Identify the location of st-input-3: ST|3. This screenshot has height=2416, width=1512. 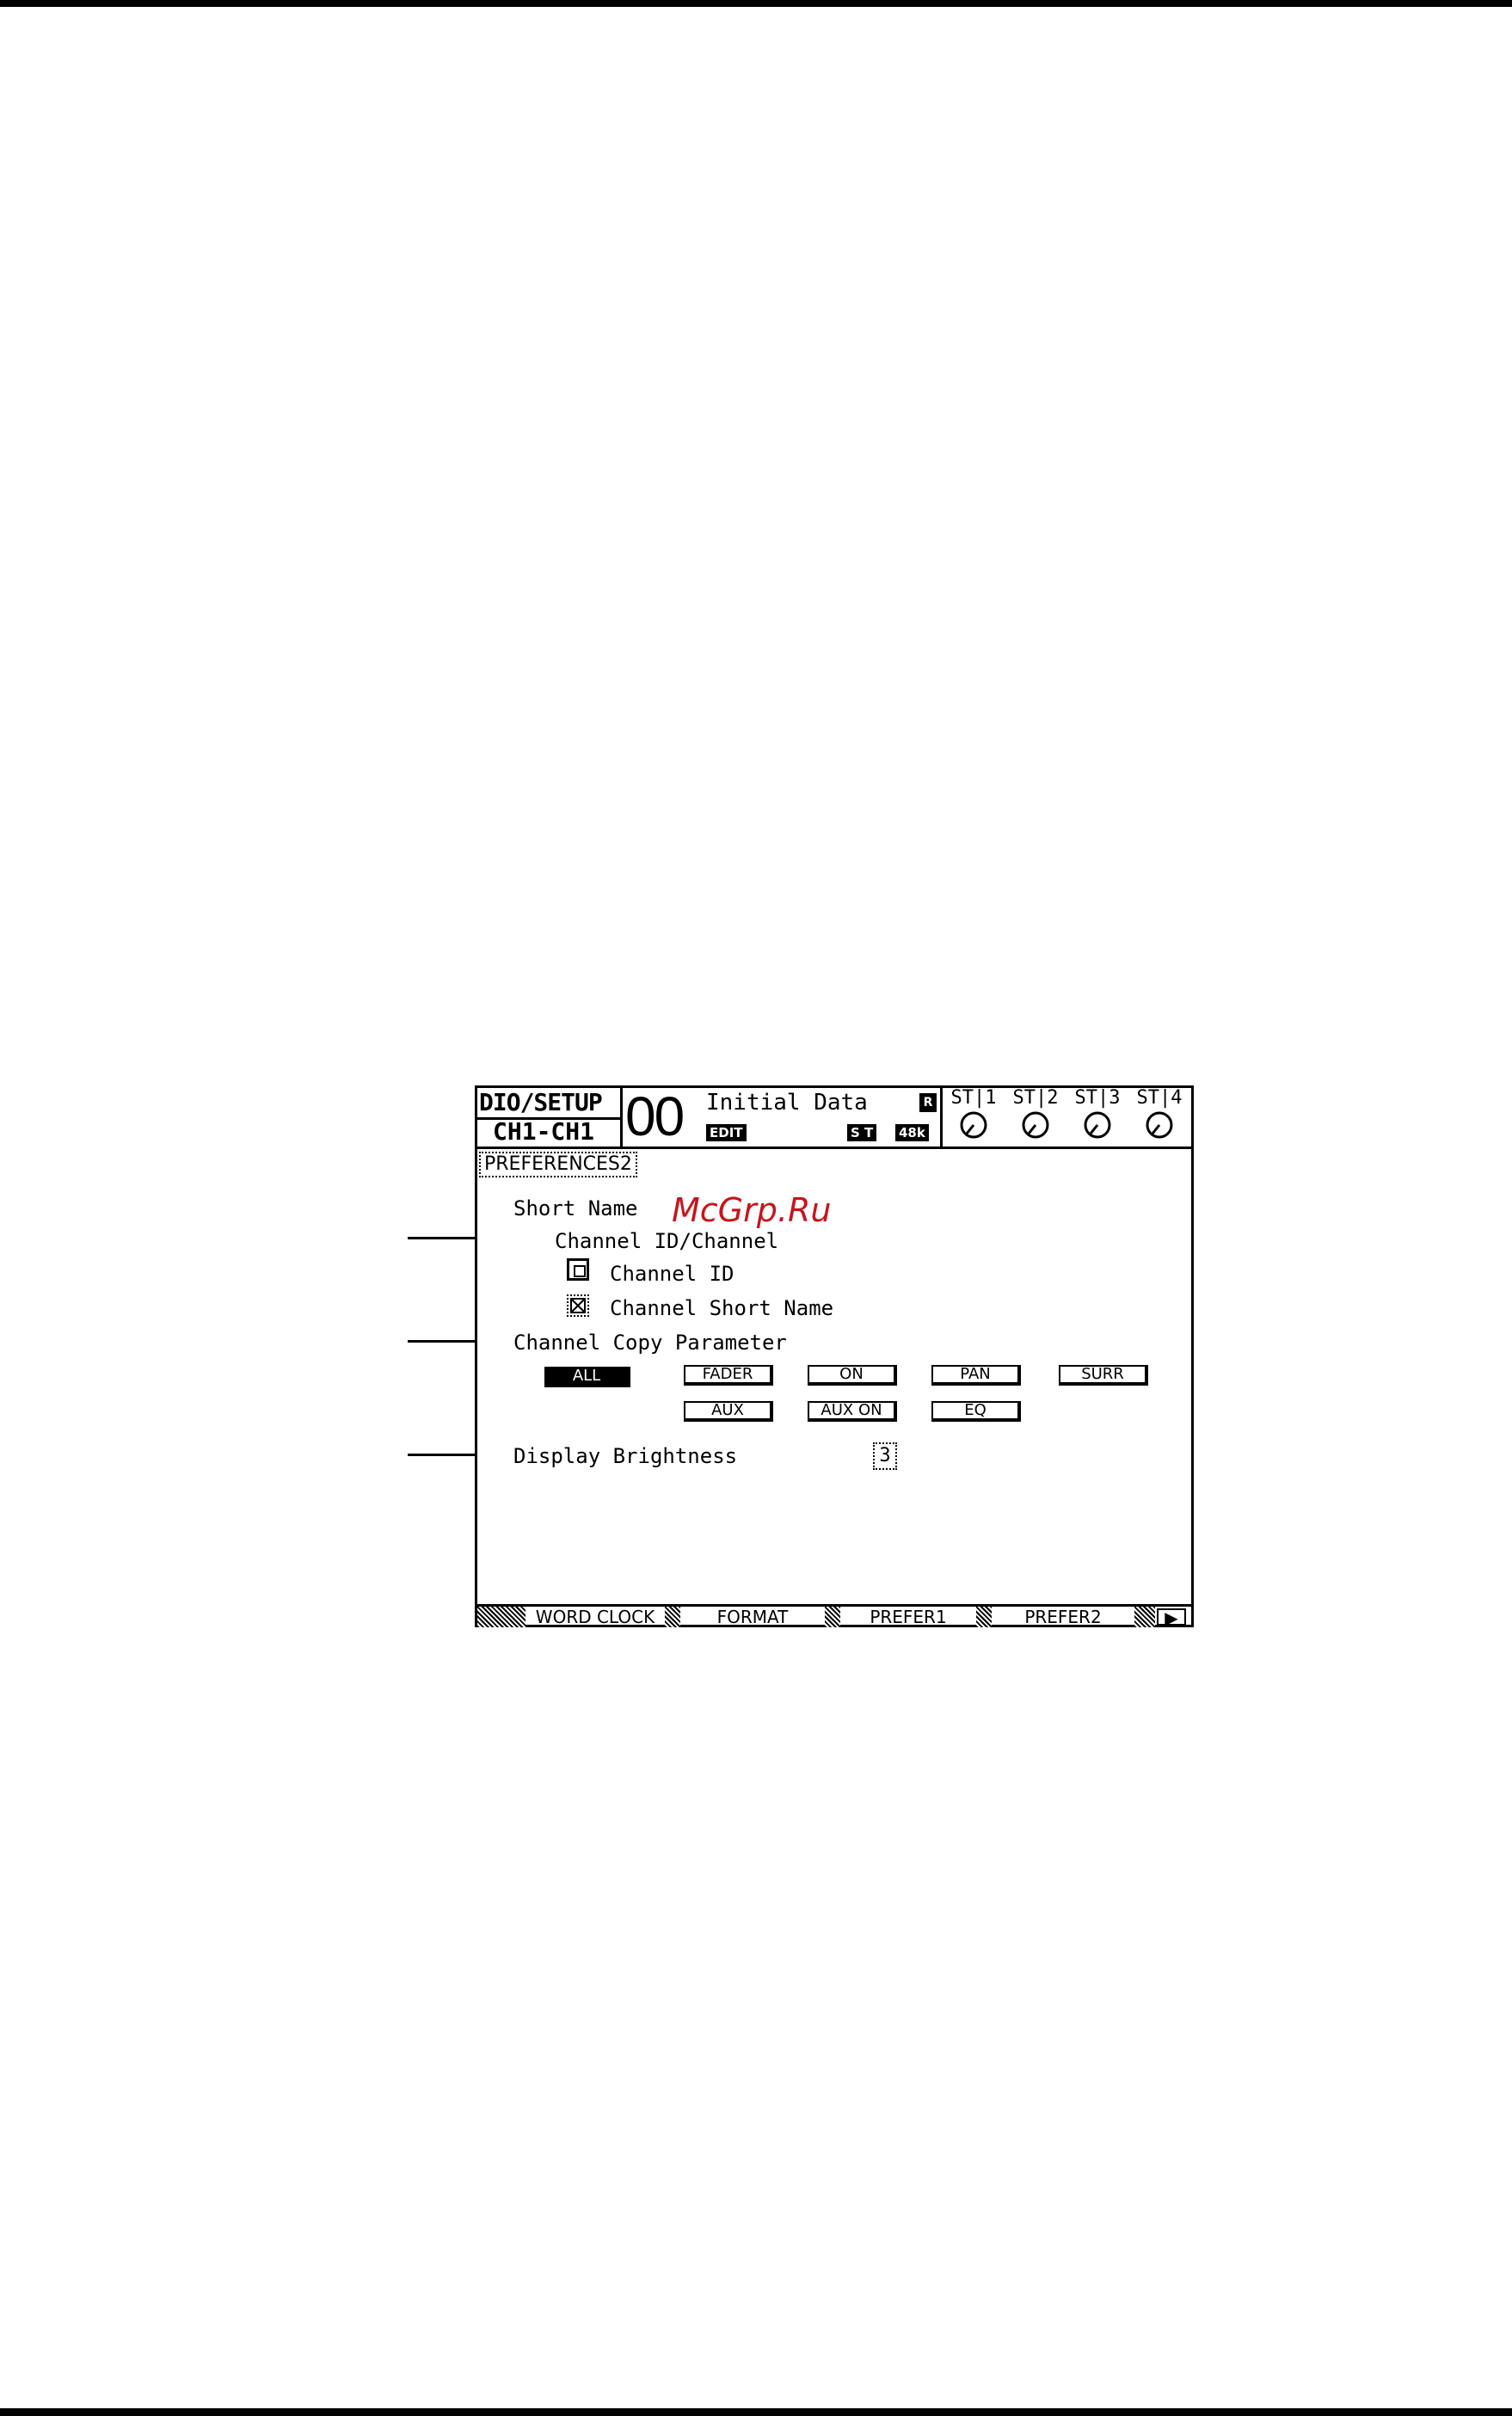
(1097, 1114).